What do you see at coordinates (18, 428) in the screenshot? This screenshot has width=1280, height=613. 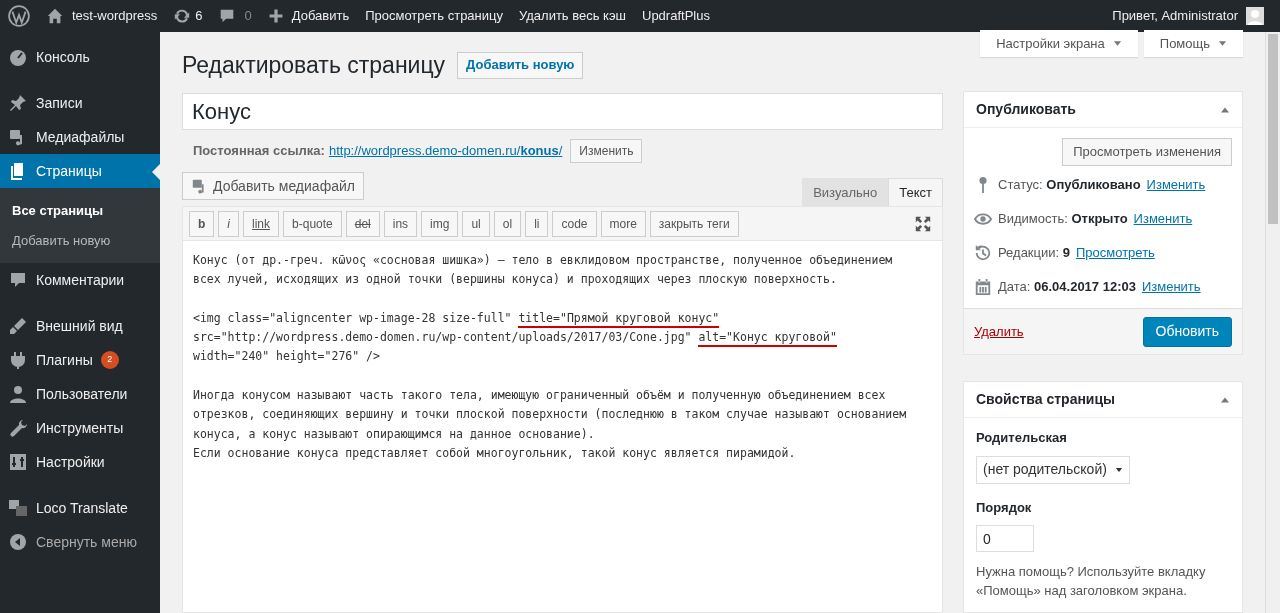 I see `wrench-icon` at bounding box center [18, 428].